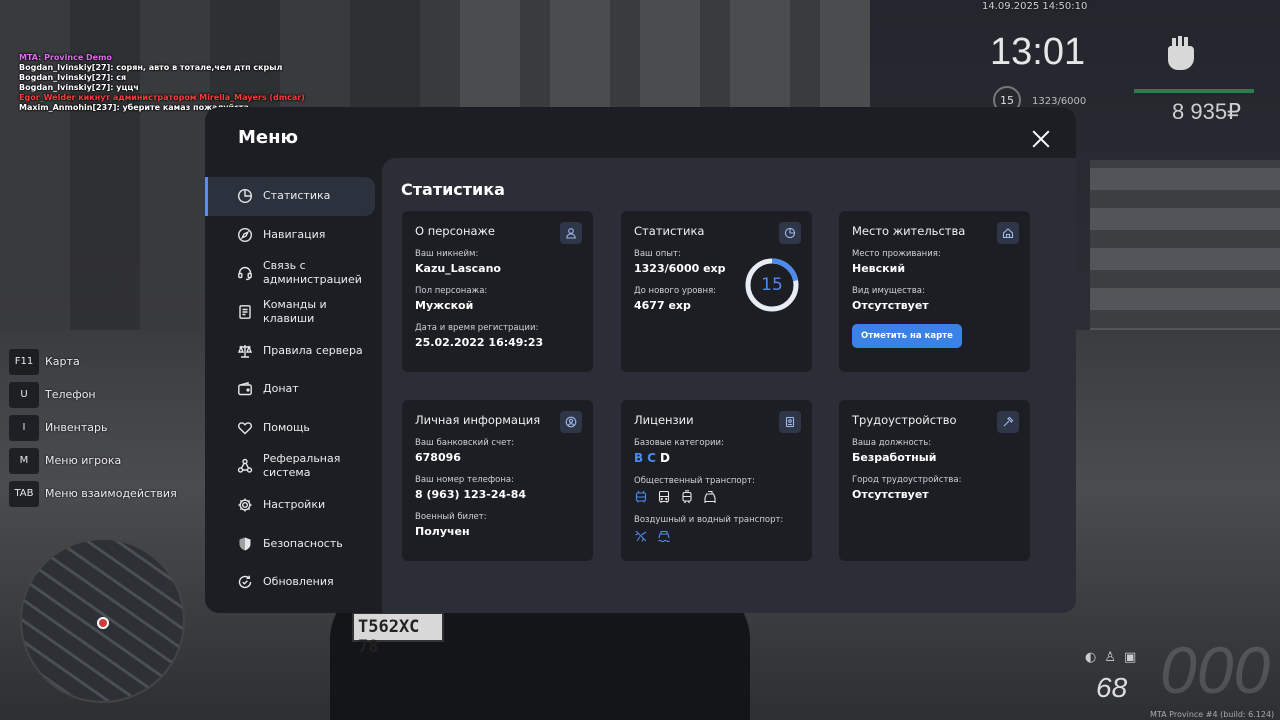  What do you see at coordinates (1112, 687) in the screenshot?
I see `fuel-level: 68` at bounding box center [1112, 687].